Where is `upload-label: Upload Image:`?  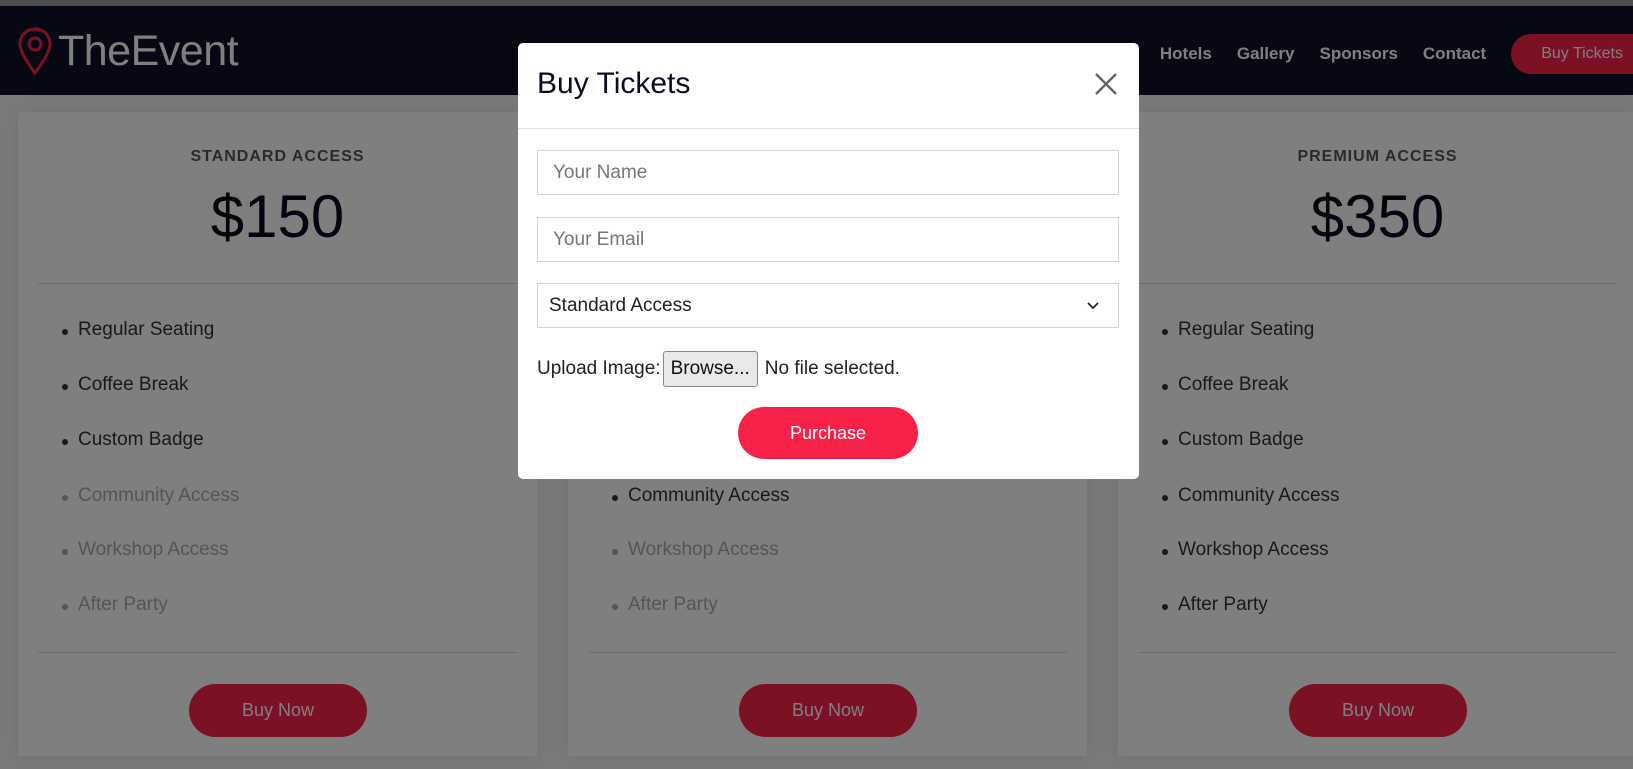 upload-label: Upload Image: is located at coordinates (599, 368).